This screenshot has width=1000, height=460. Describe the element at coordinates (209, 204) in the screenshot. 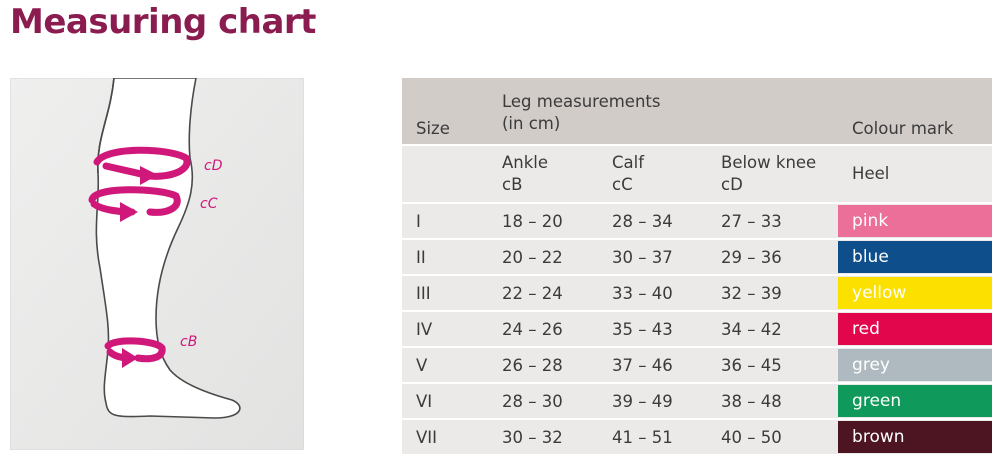

I see `cc-label: cC` at that location.